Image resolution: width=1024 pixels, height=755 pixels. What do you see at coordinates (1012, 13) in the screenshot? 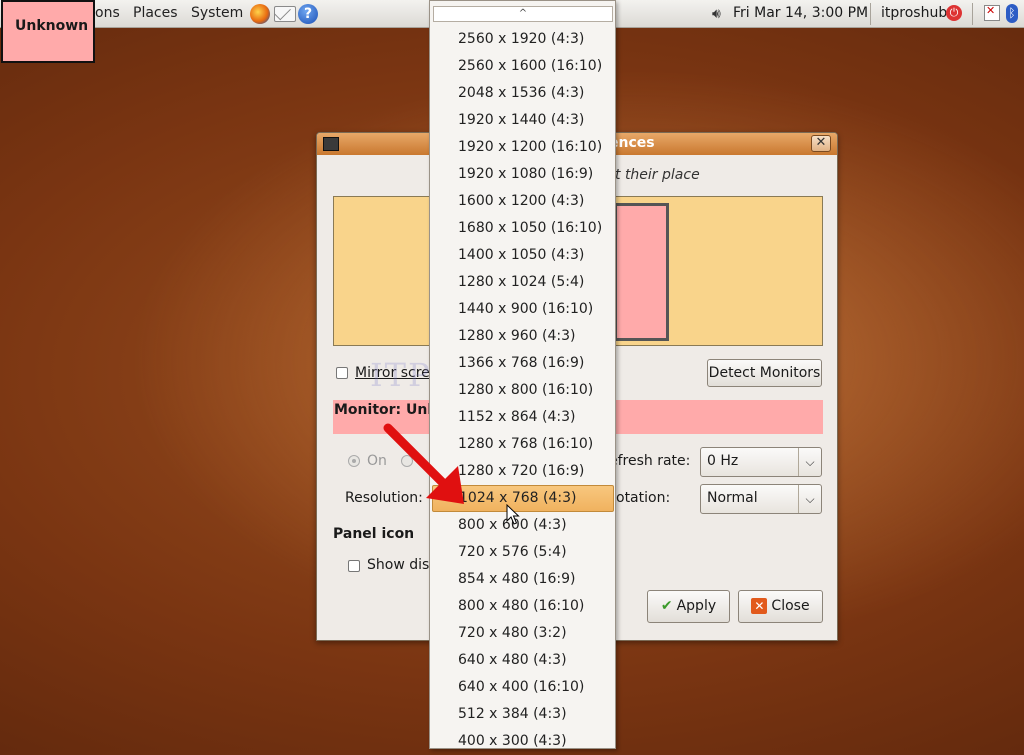
I see `bluetooth-icon: ᛒ` at bounding box center [1012, 13].